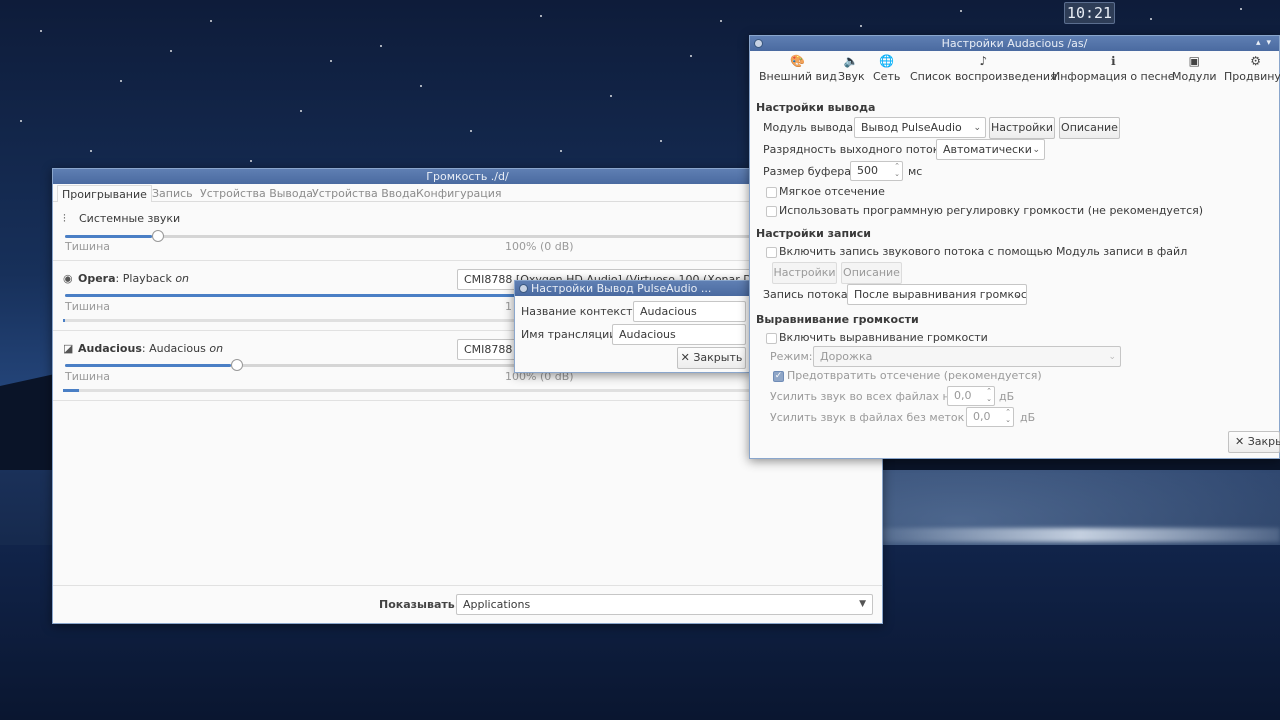  I want to click on toolbar-plugins: ▣ Модули, so click(1194, 67).